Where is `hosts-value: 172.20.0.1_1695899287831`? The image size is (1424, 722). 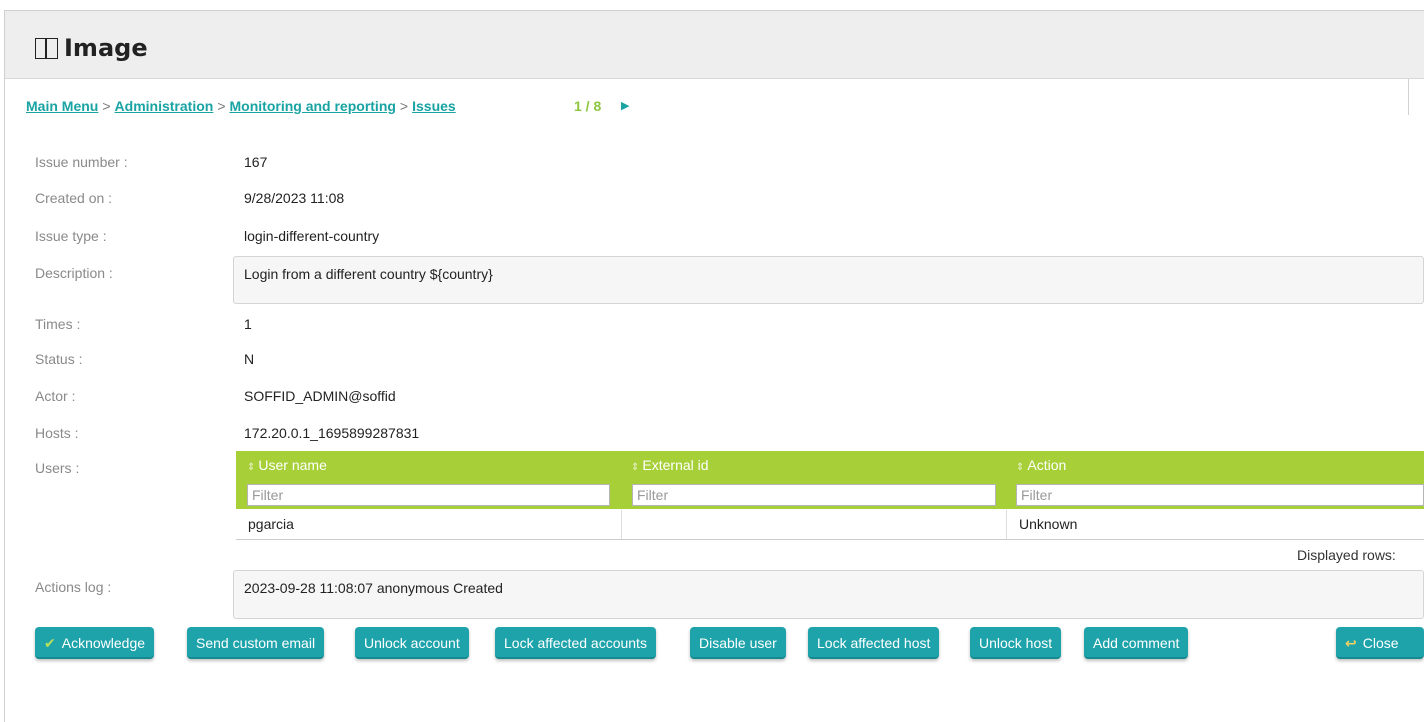
hosts-value: 172.20.0.1_1695899287831 is located at coordinates (332, 433).